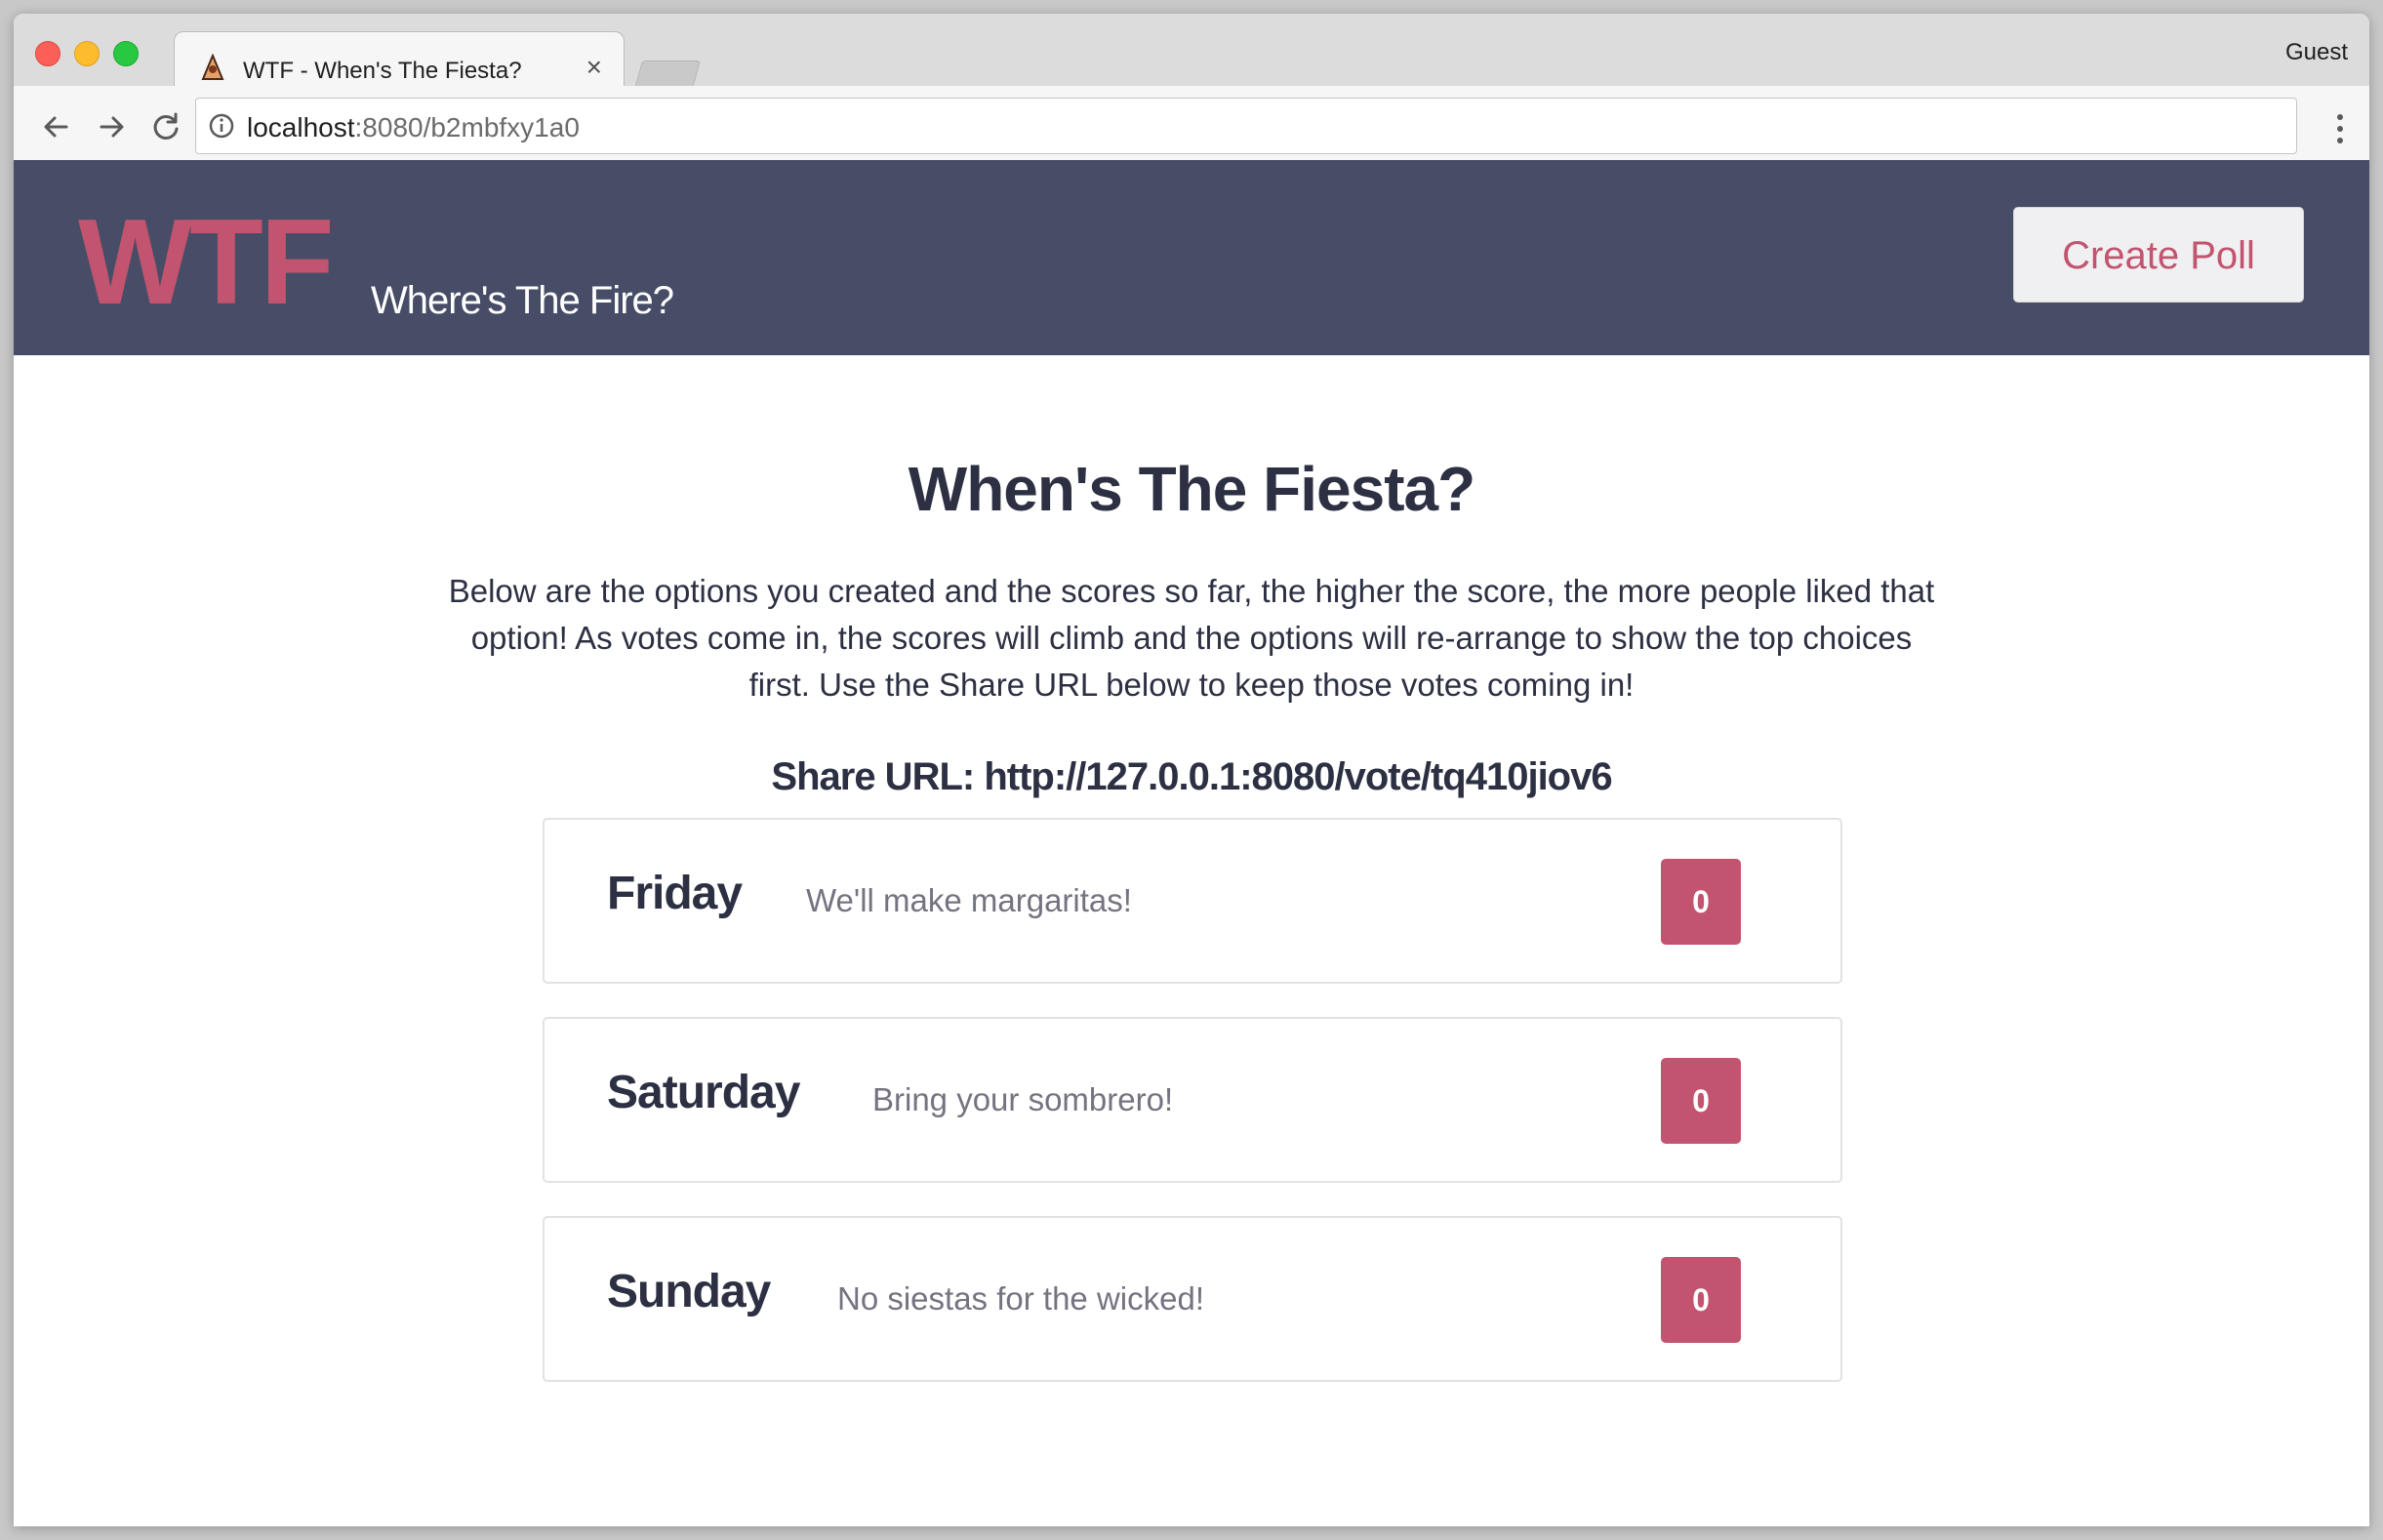 The height and width of the screenshot is (1540, 2383). Describe the element at coordinates (675, 893) in the screenshot. I see `option-day: Friday` at that location.